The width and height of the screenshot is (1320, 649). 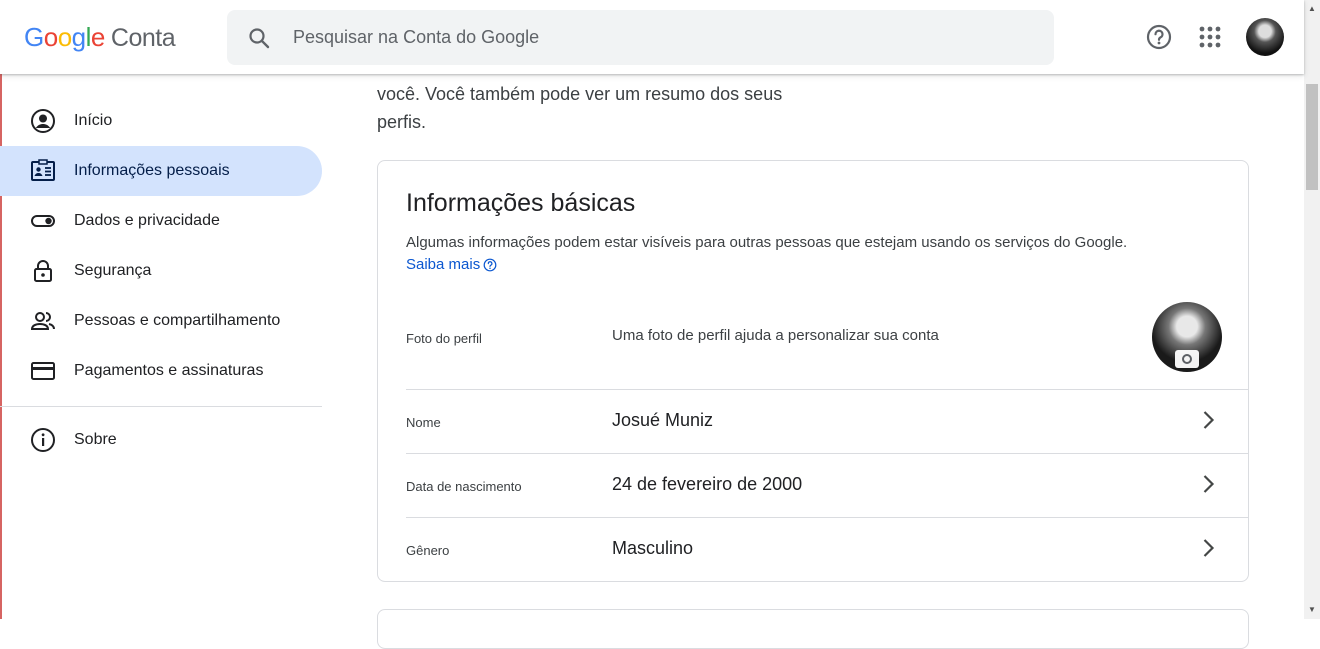 I want to click on camera-icon, so click(x=1187, y=359).